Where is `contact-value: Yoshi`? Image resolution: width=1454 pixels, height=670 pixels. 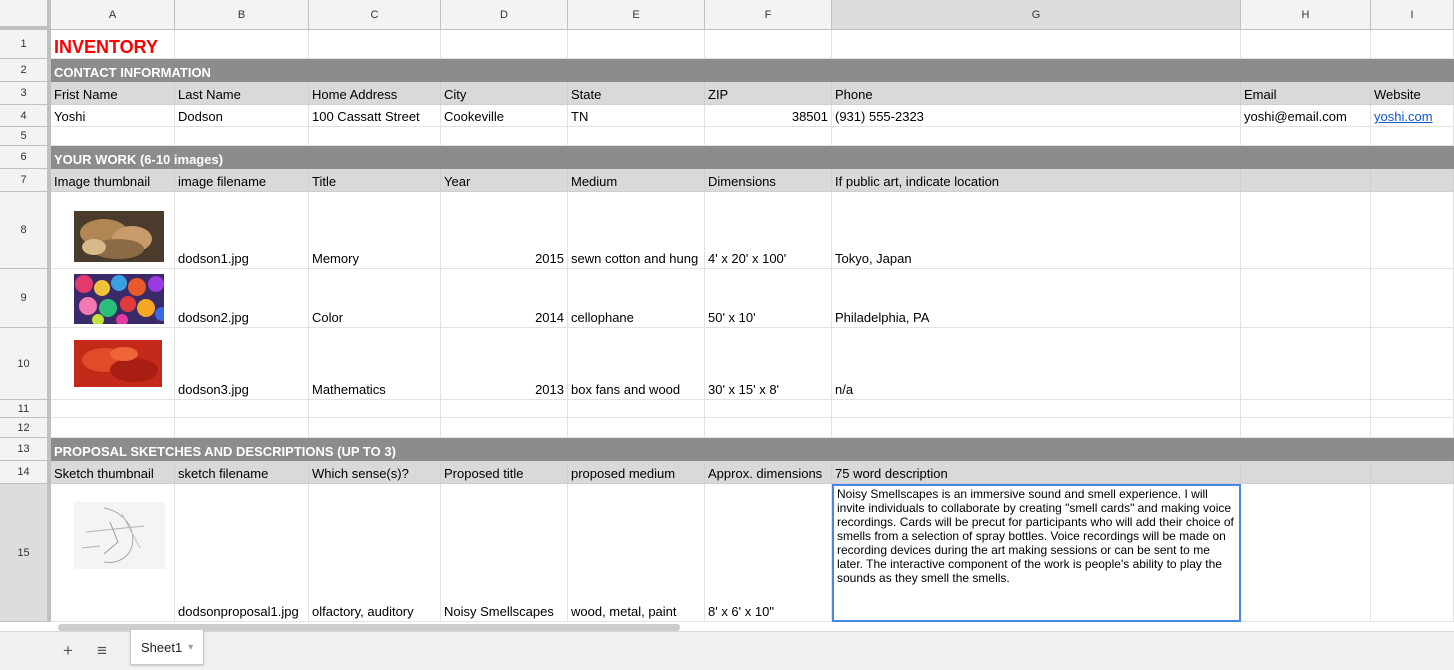
contact-value: Yoshi is located at coordinates (113, 116).